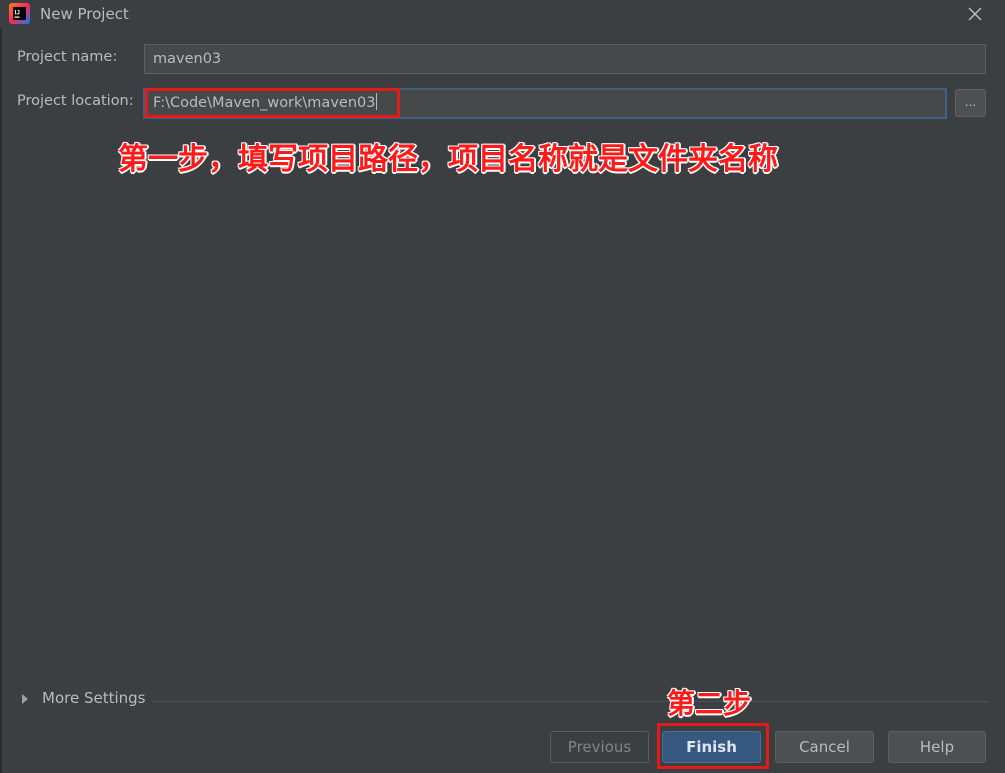  Describe the element at coordinates (709, 703) in the screenshot. I see `annotation-step2-text: 第二步` at that location.